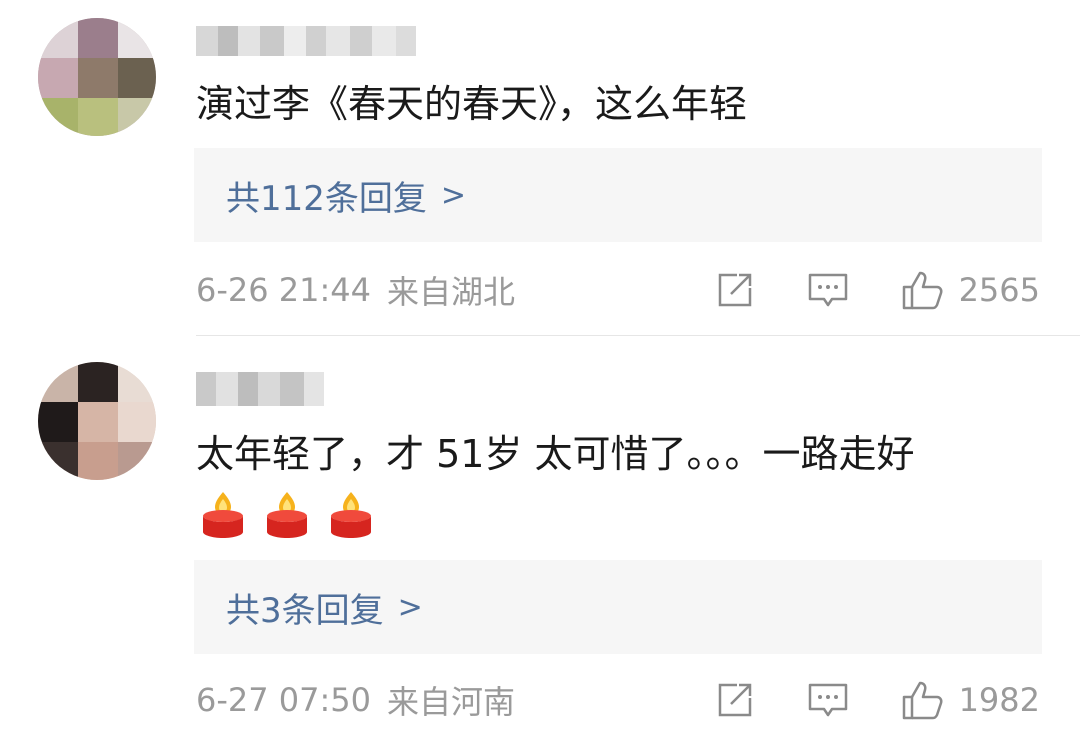 The width and height of the screenshot is (1080, 741). I want to click on view-replies-button: 共112条回复 >, so click(618, 195).